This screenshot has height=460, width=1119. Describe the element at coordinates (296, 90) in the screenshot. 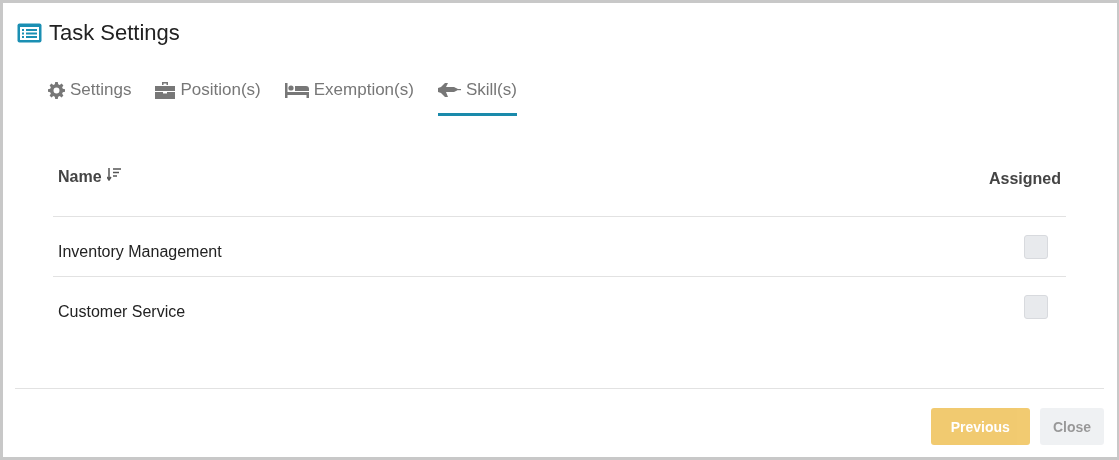

I see `bed-icon` at that location.